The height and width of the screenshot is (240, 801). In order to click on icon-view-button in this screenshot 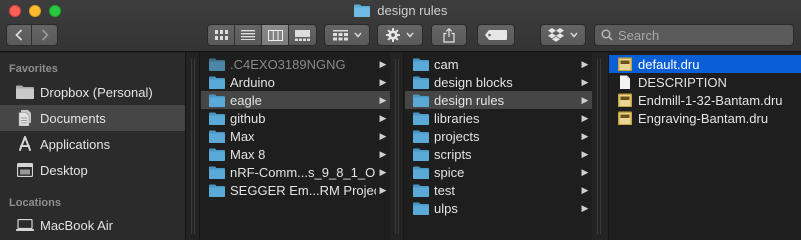, I will do `click(221, 35)`.